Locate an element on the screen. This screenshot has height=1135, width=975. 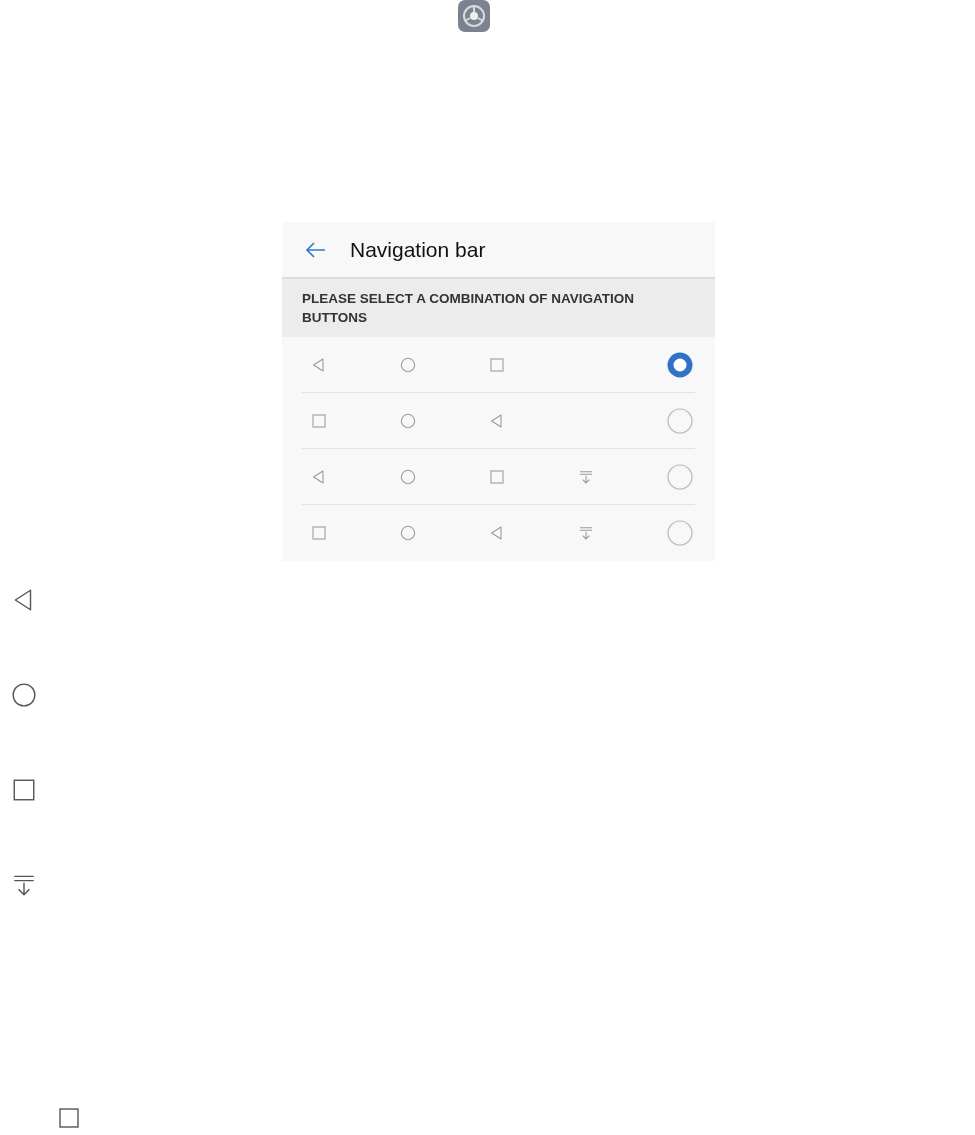
section-header: PLEASE SELECT A COMBINATION OF NAVIGATION BUTTONS is located at coordinates (468, 308).